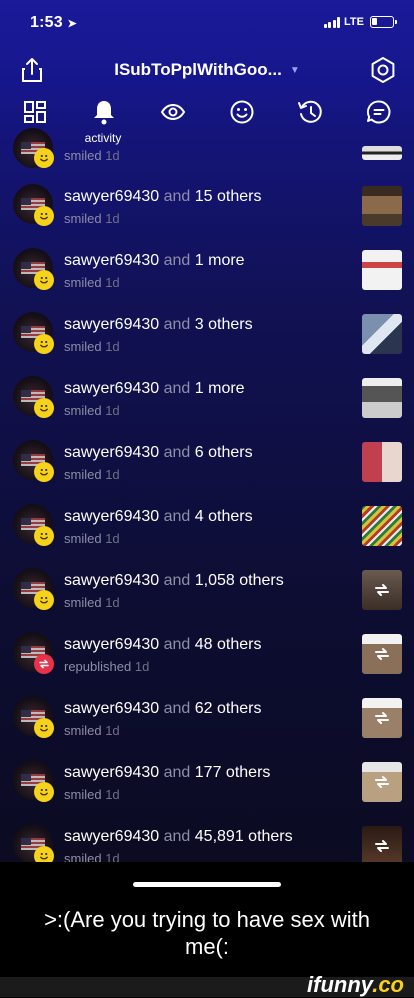 This screenshot has width=414, height=998. Describe the element at coordinates (163, 708) in the screenshot. I see `activity-title: sawyer69430 and 62 others` at that location.